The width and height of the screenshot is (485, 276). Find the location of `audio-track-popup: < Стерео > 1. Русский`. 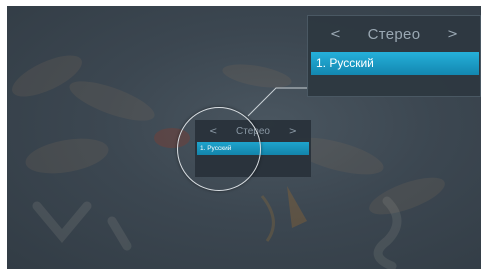

audio-track-popup: < Стерео > 1. Русский is located at coordinates (394, 56).